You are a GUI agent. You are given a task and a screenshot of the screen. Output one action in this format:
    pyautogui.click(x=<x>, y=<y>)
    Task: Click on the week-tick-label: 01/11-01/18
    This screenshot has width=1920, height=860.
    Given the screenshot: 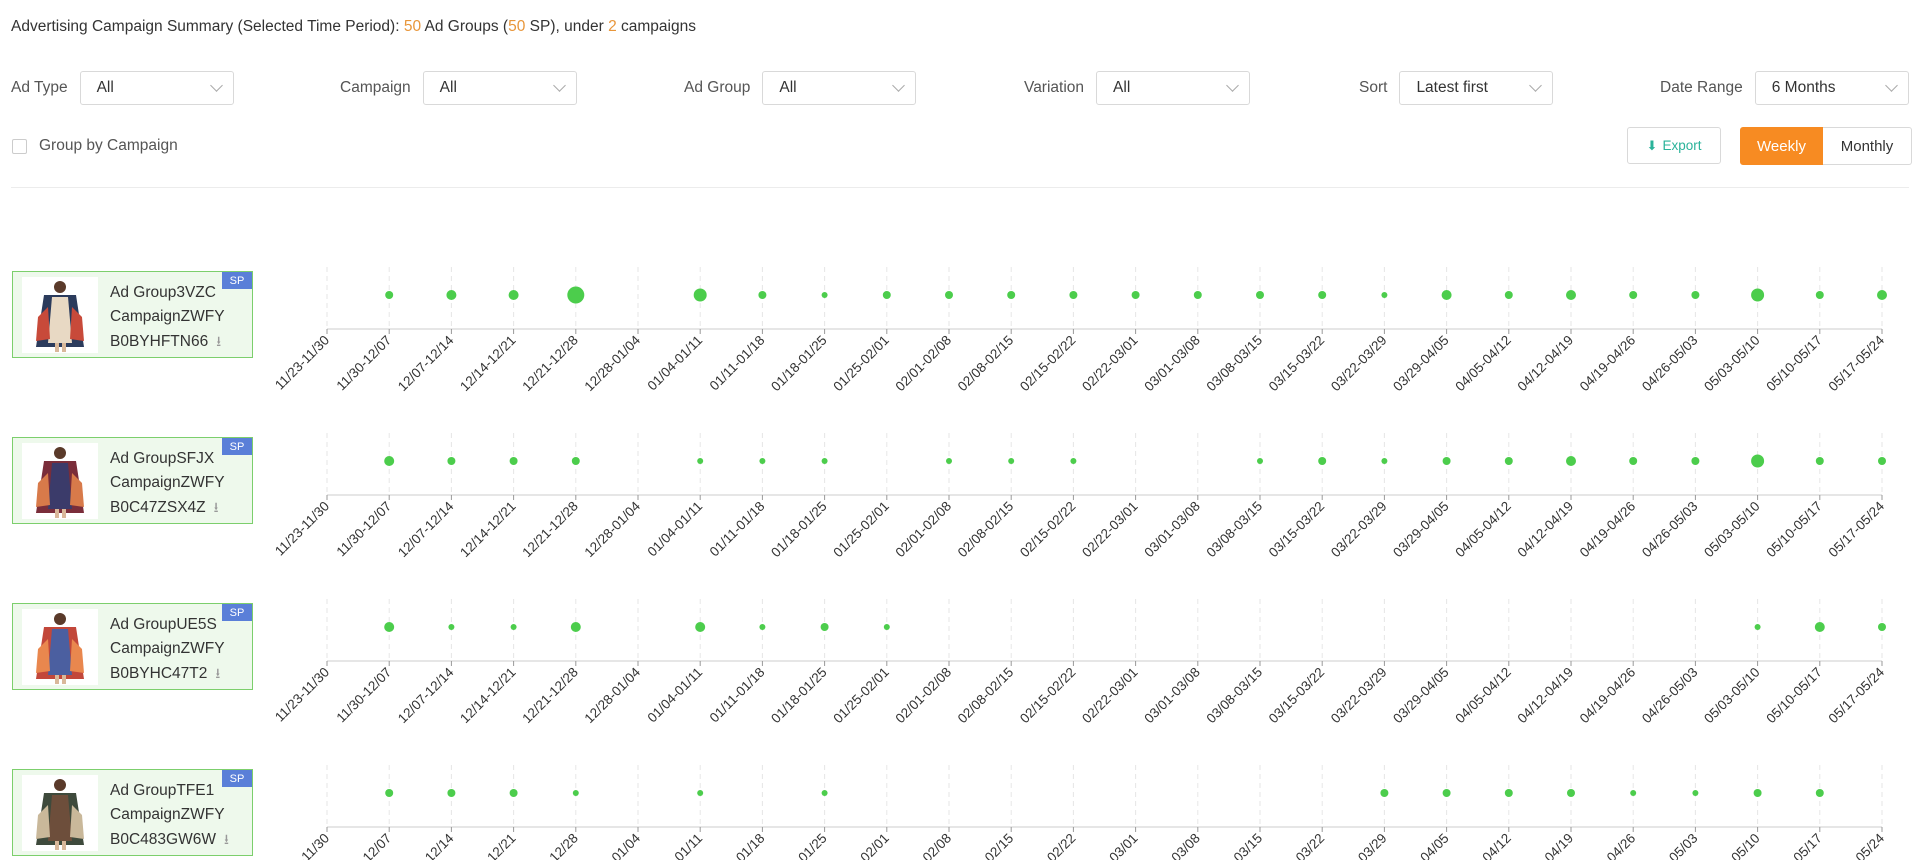 What is the action you would take?
    pyautogui.click(x=737, y=363)
    